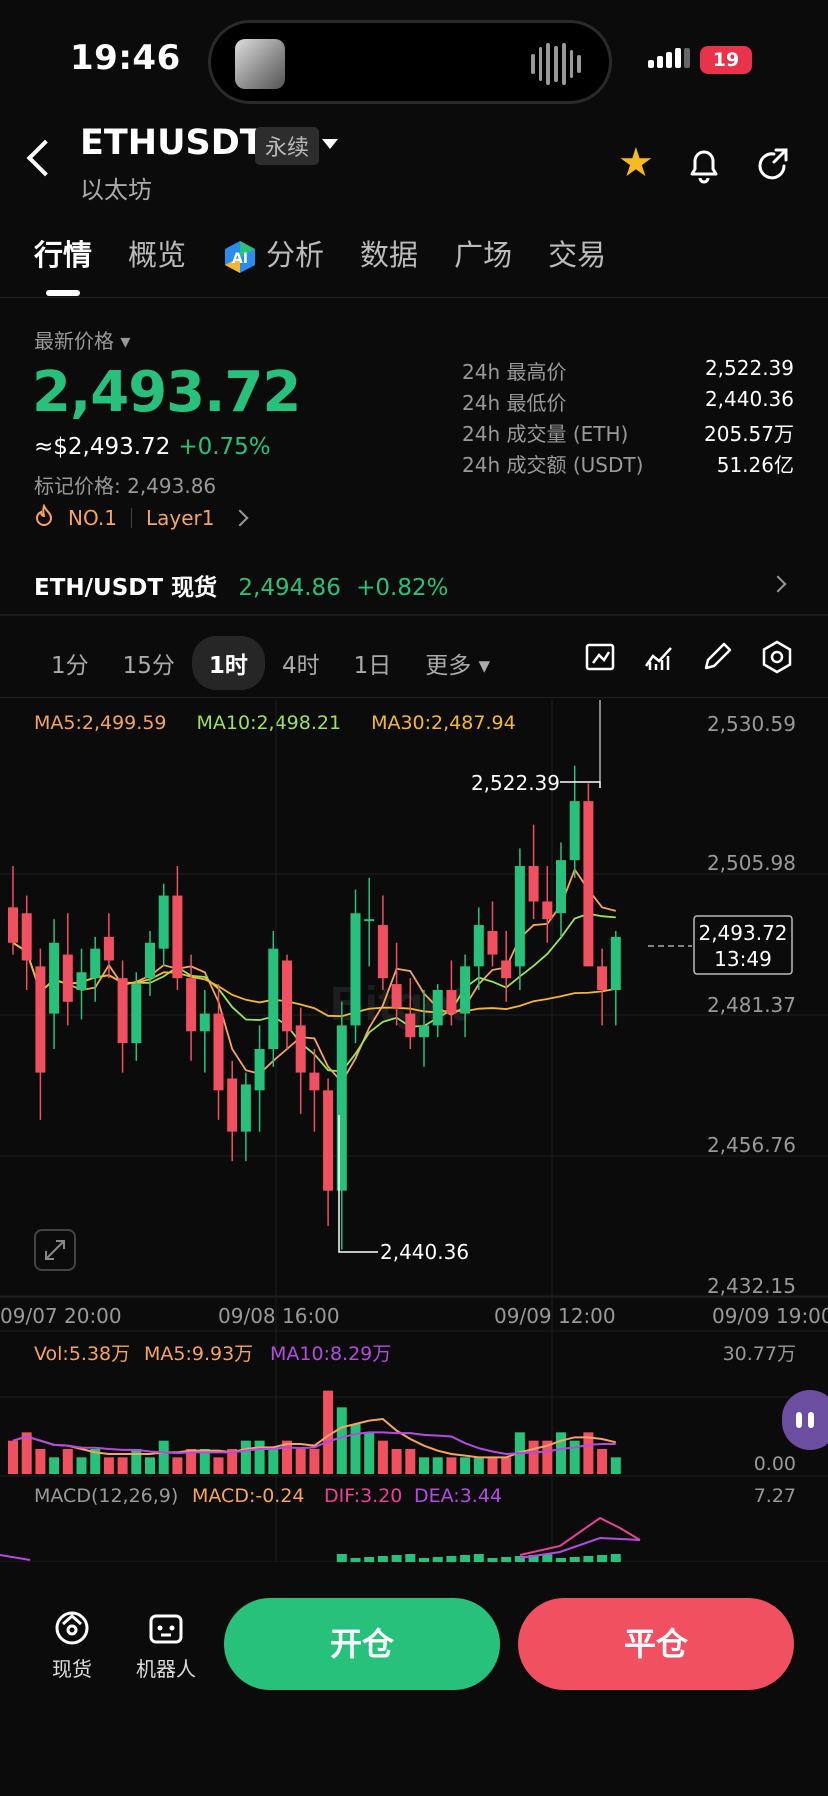 This screenshot has width=828, height=1796. Describe the element at coordinates (301, 663) in the screenshot. I see `interval-4h: 4时` at that location.